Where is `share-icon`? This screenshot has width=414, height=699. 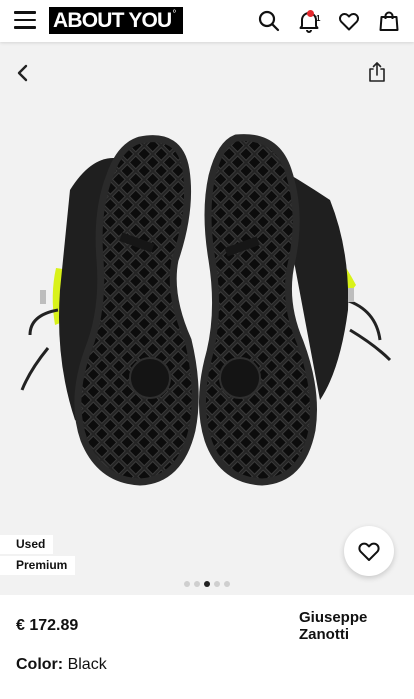 share-icon is located at coordinates (377, 72).